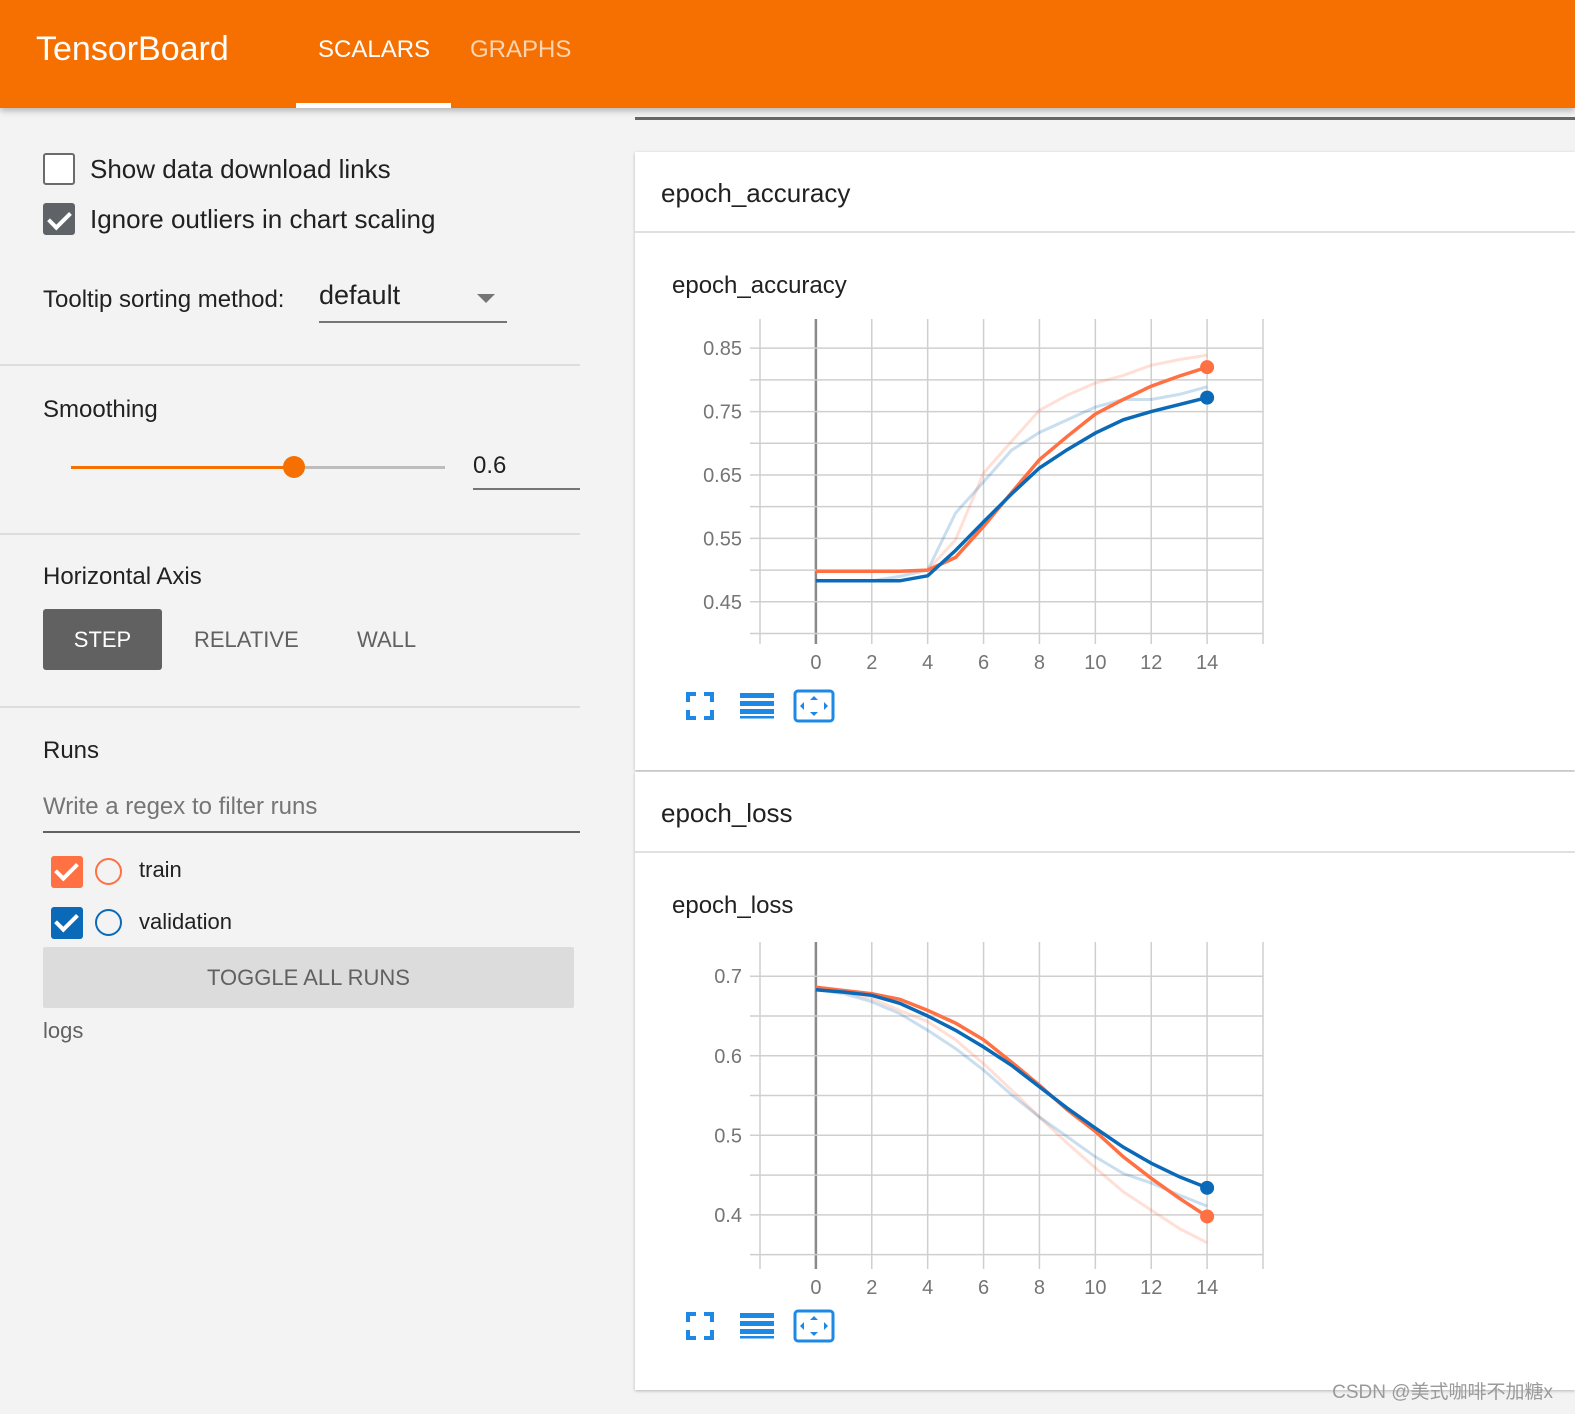 This screenshot has height=1414, width=1575. Describe the element at coordinates (728, 1136) in the screenshot. I see `y-tick-label: 0.5` at that location.